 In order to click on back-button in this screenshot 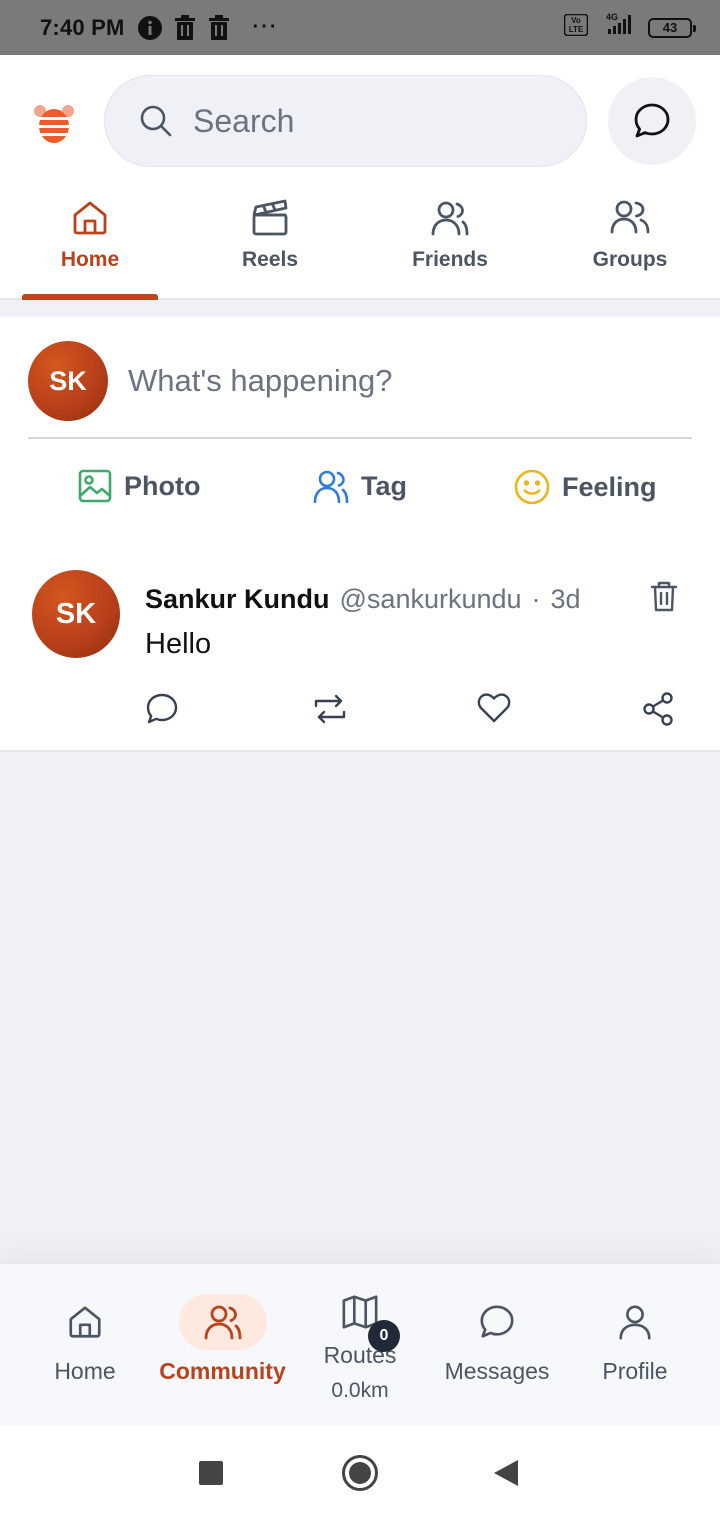, I will do `click(506, 1475)`.